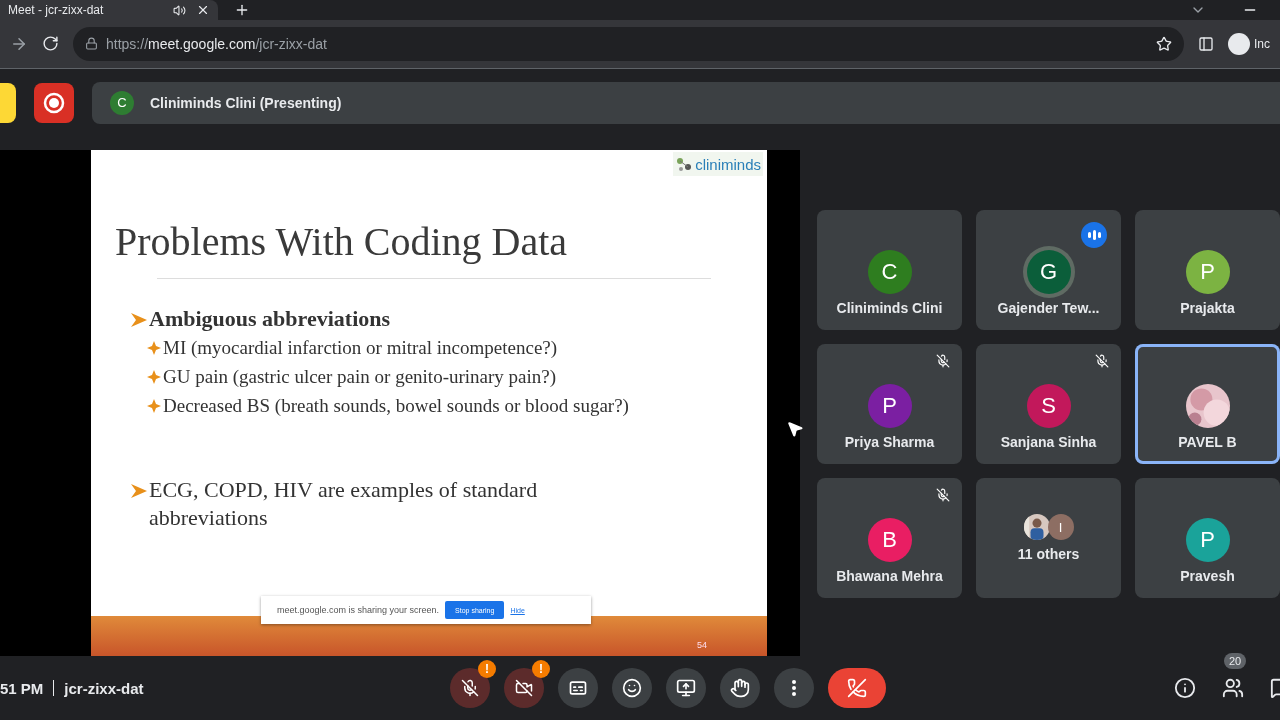 Image resolution: width=1280 pixels, height=720 pixels. I want to click on slide-bullet: Ambiguous abbreviations, so click(270, 319).